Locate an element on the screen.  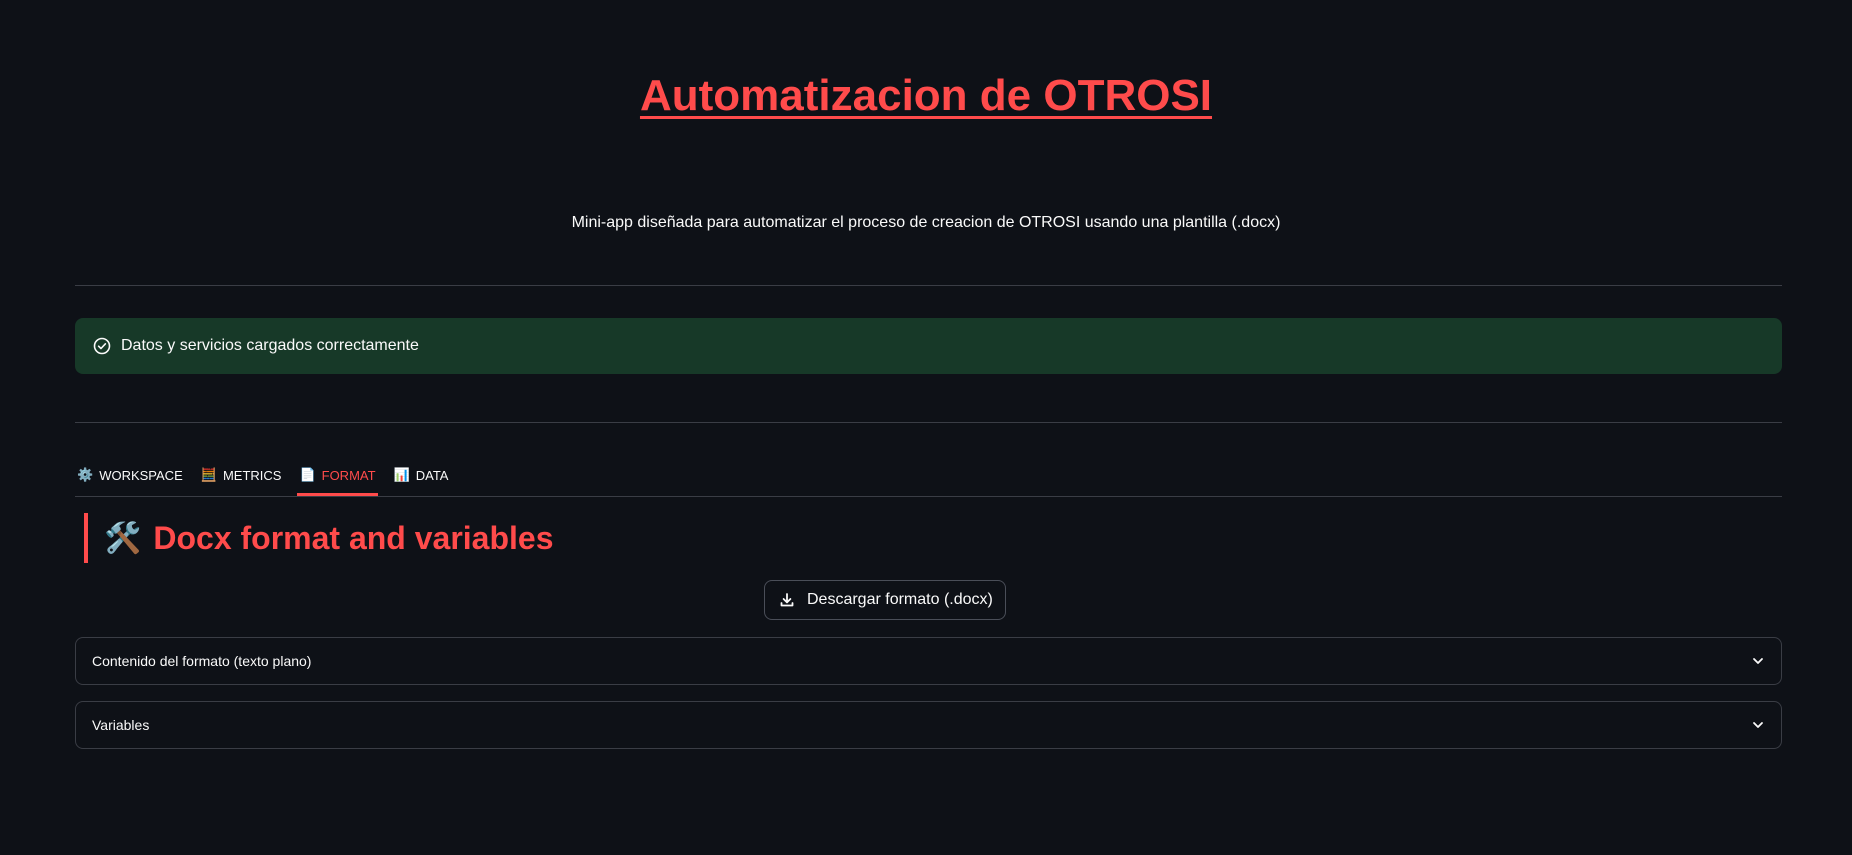
expander-format-content: Contenido del formato (texto plano) is located at coordinates (928, 661).